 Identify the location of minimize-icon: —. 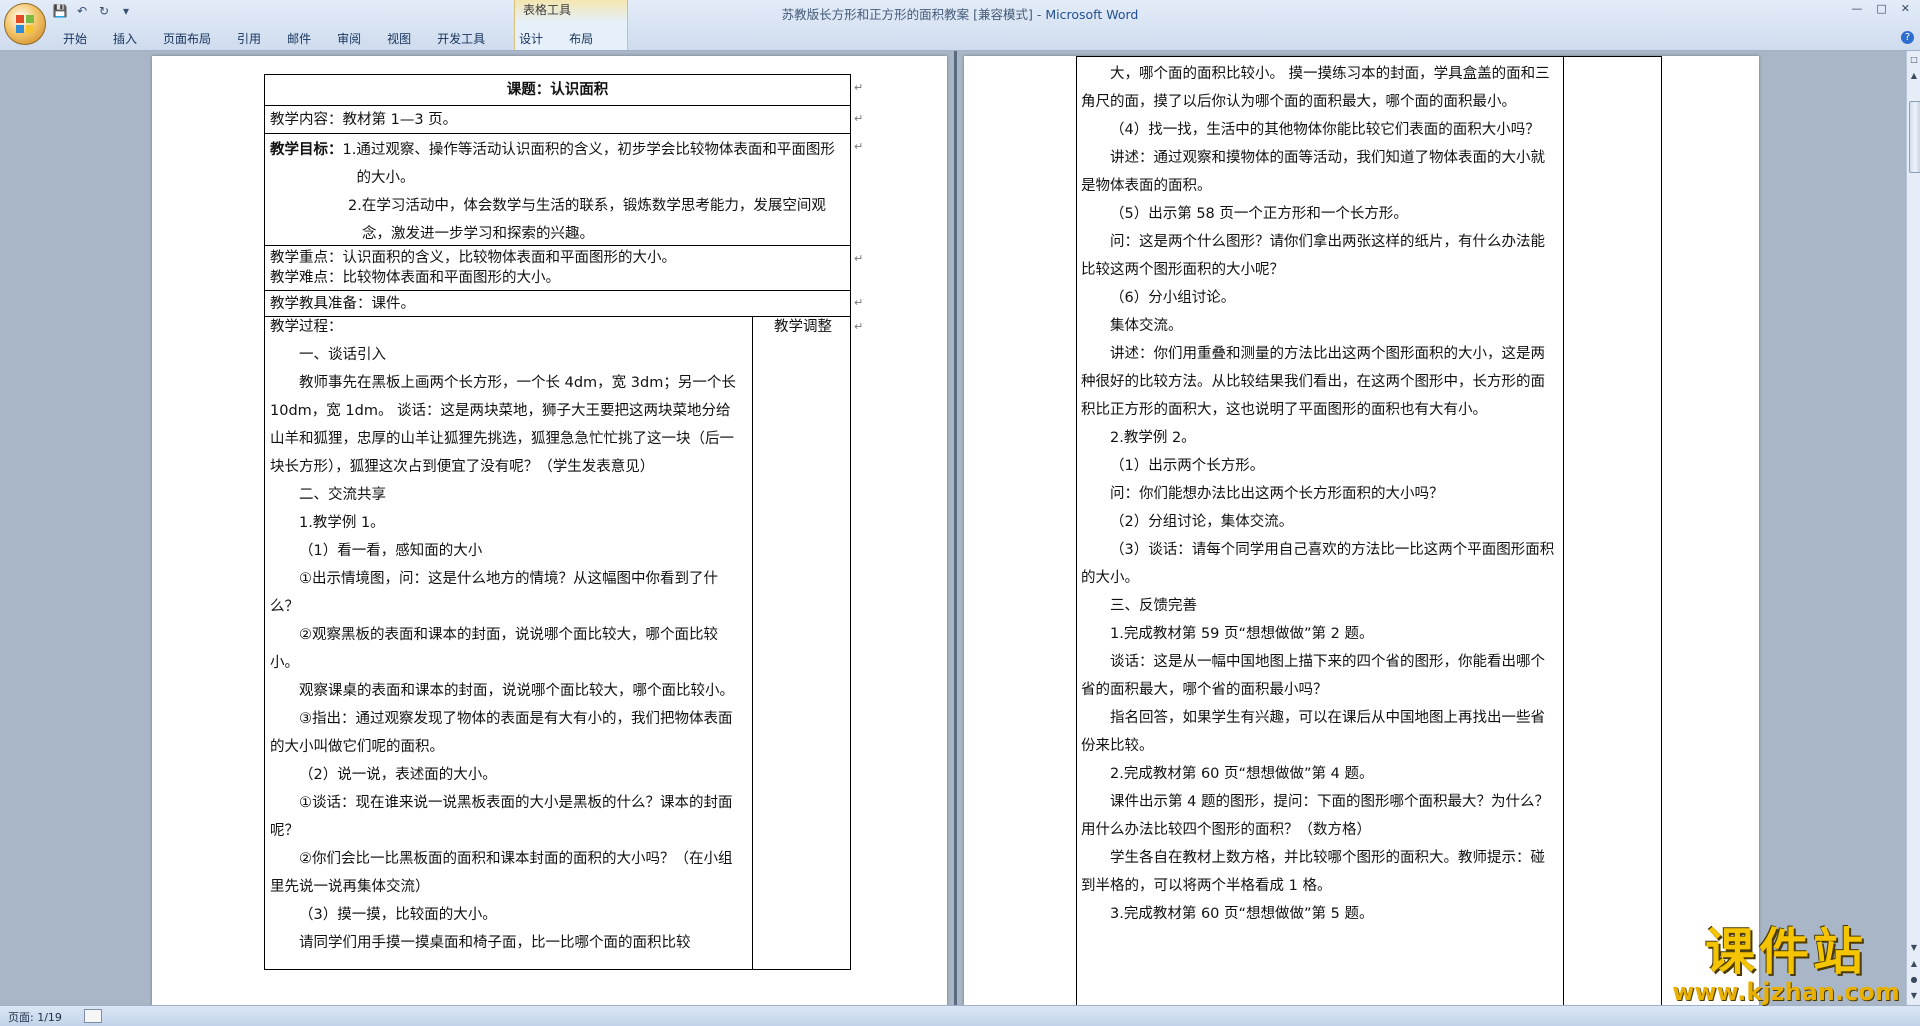
(1856, 8).